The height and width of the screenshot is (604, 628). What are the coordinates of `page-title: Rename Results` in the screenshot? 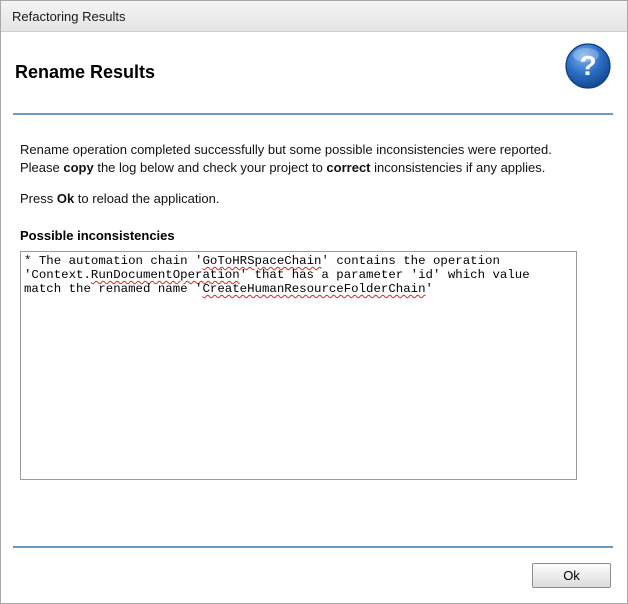 It's located at (85, 72).